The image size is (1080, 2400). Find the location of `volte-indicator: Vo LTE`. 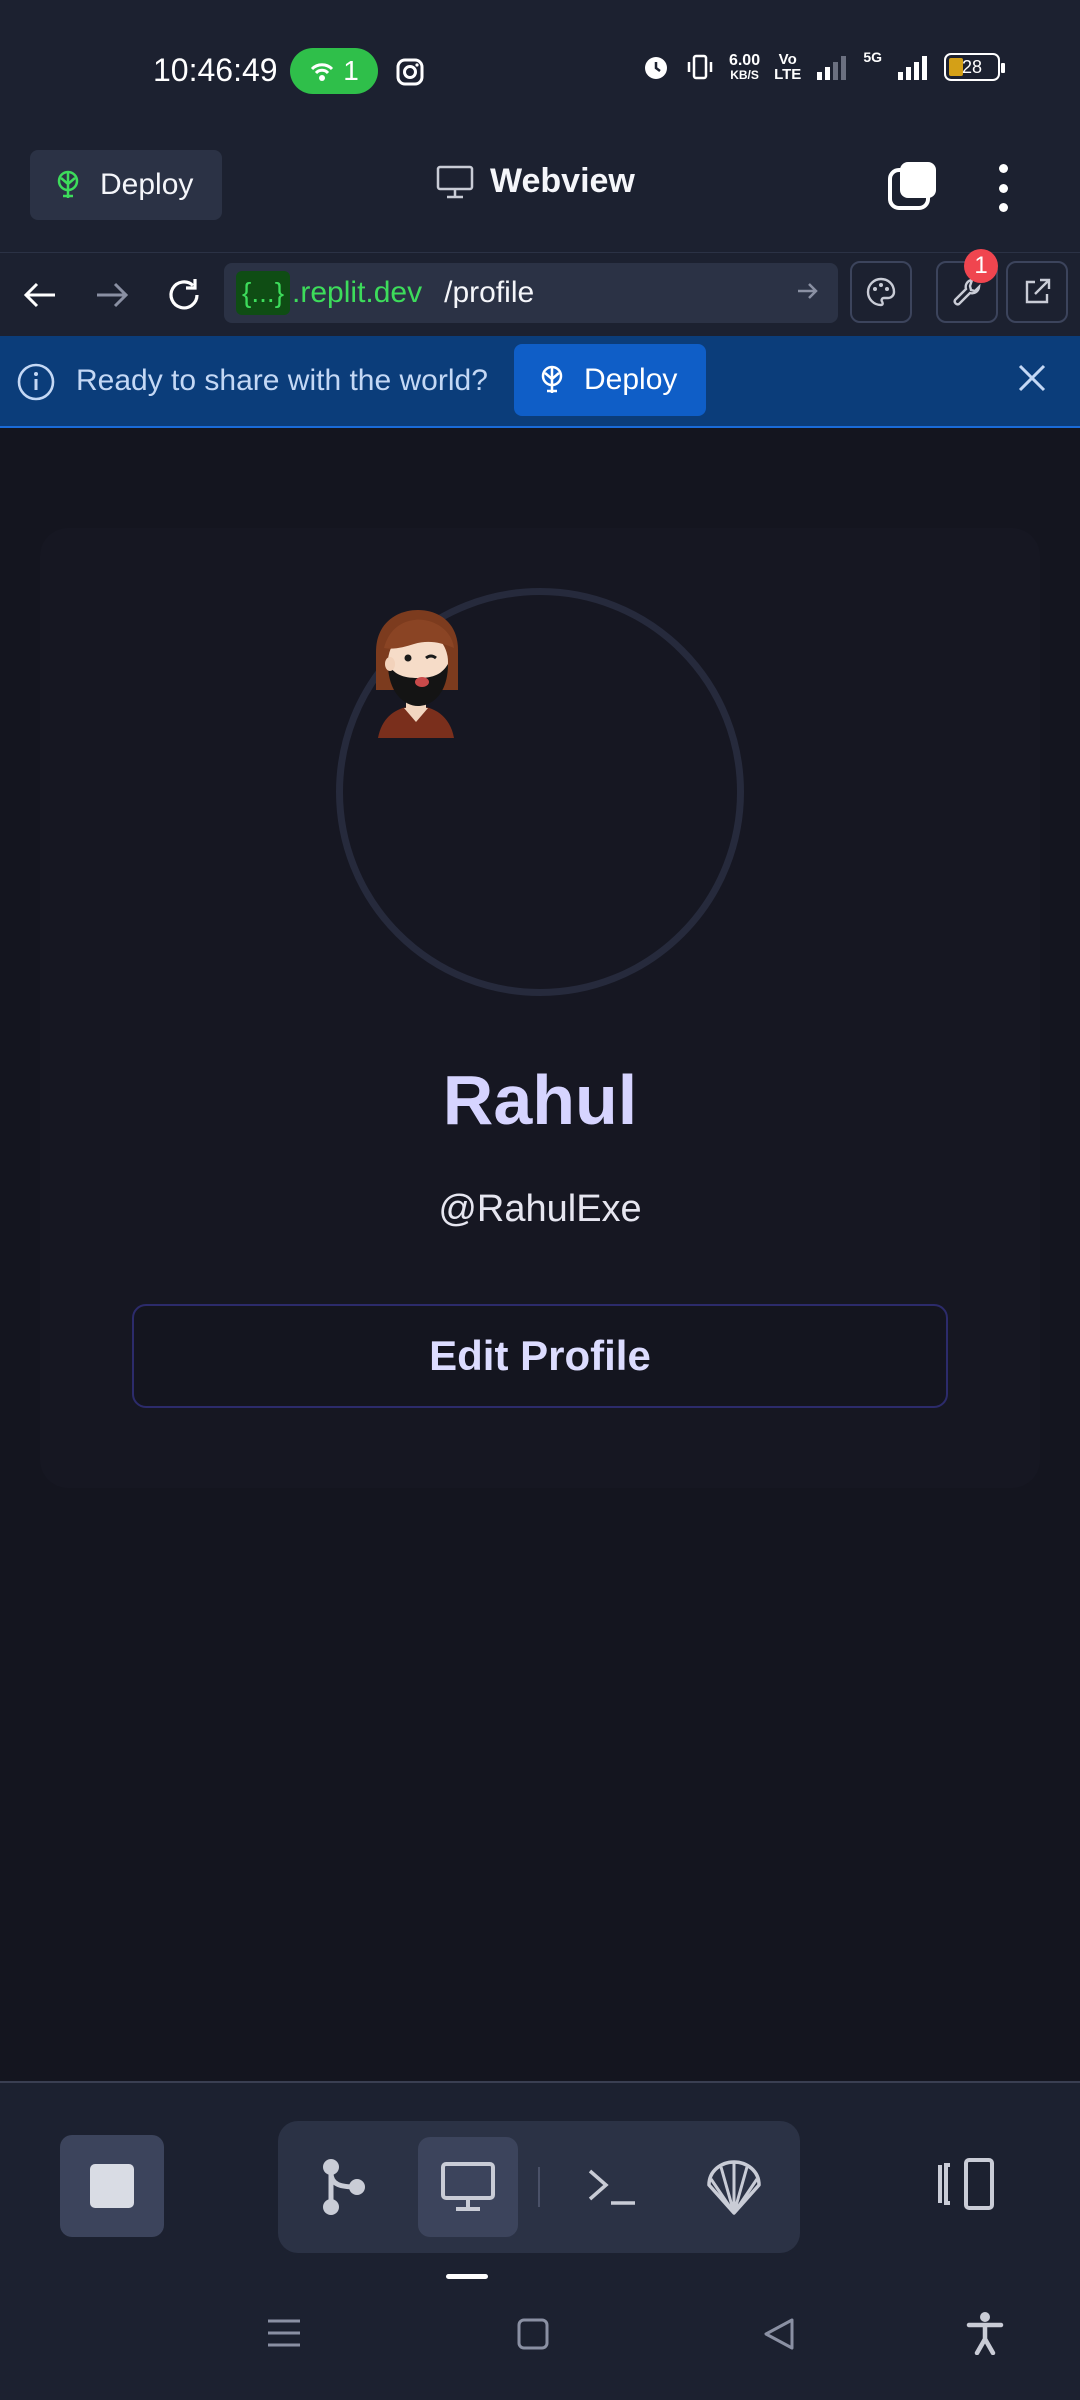

volte-indicator: Vo LTE is located at coordinates (788, 67).